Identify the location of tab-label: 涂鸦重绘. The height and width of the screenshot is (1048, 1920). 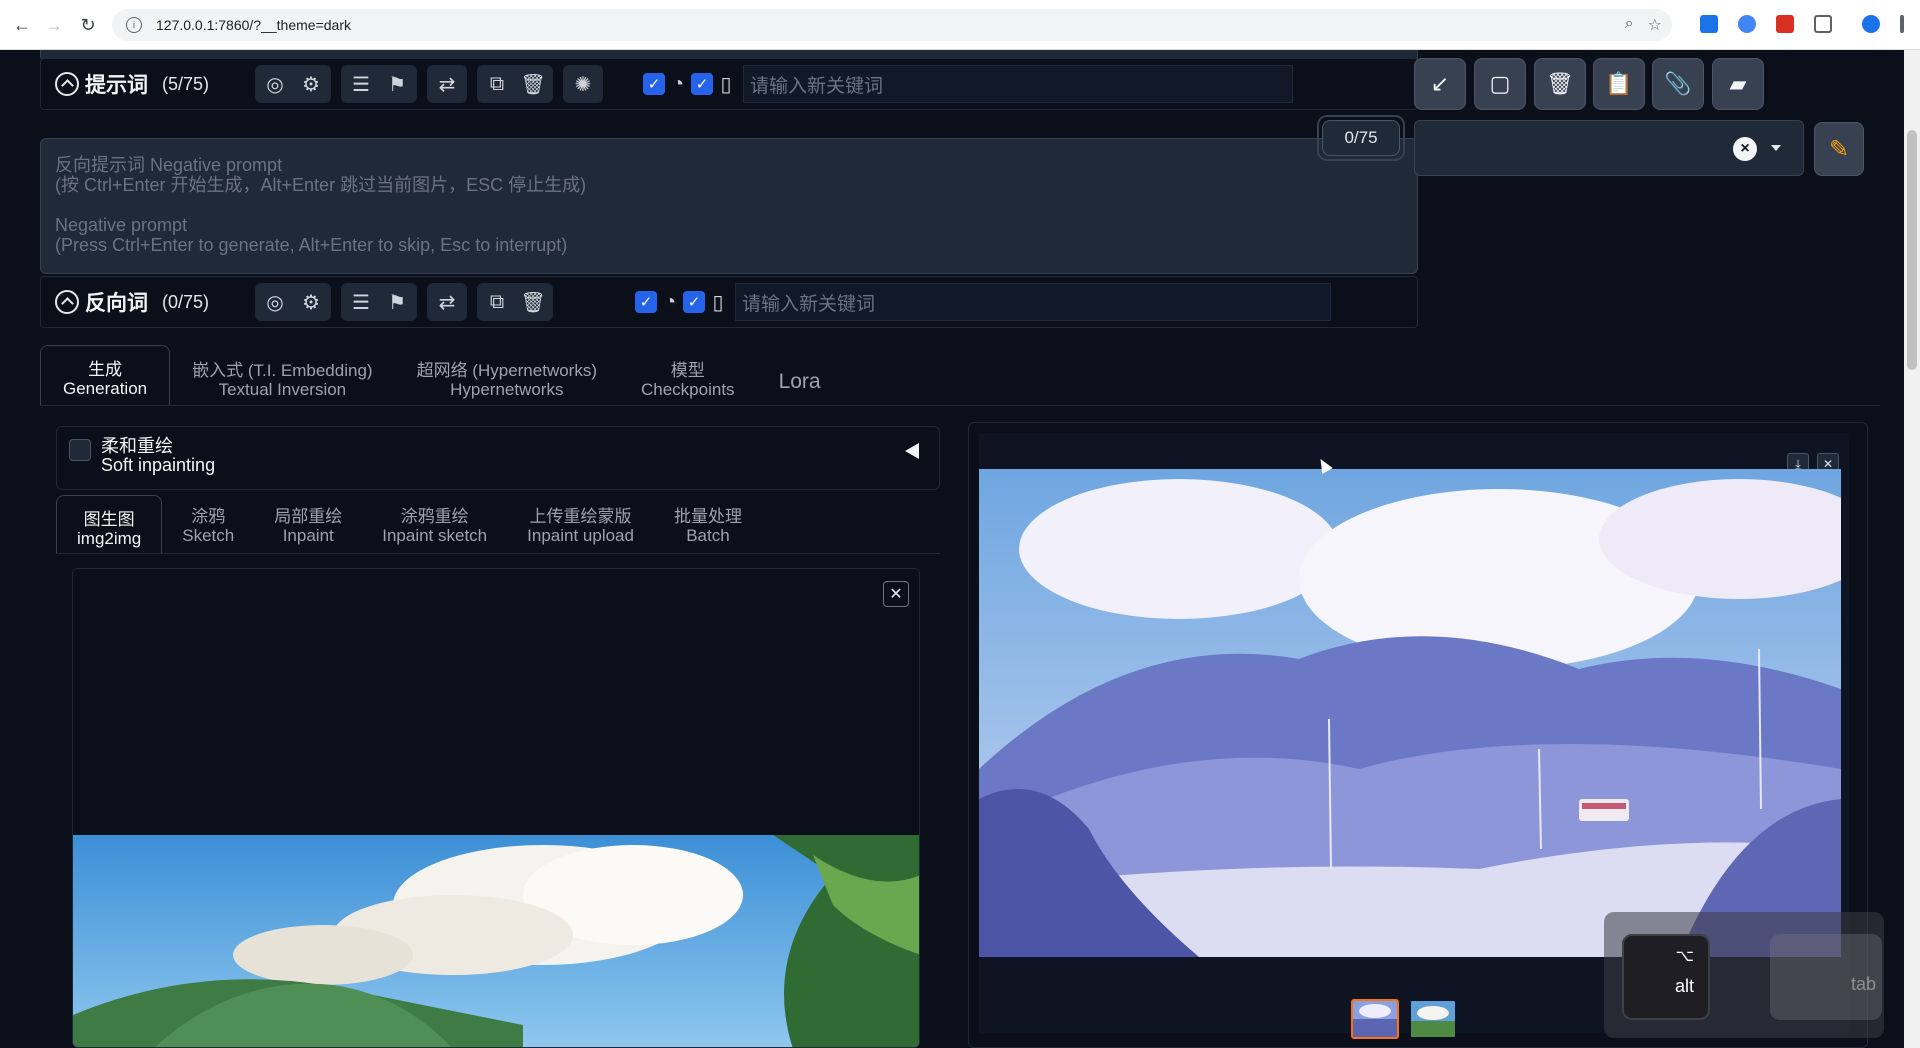
(434, 516).